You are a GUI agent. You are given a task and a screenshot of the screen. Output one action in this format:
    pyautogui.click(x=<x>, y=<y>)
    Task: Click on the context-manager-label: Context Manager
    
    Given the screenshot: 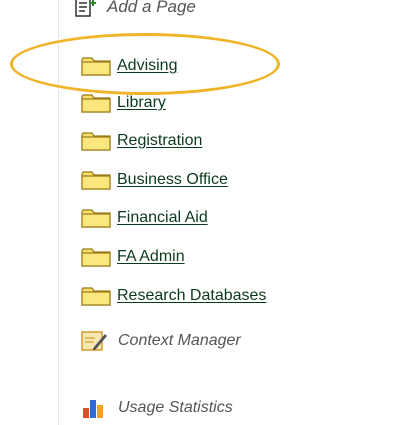 What is the action you would take?
    pyautogui.click(x=179, y=340)
    